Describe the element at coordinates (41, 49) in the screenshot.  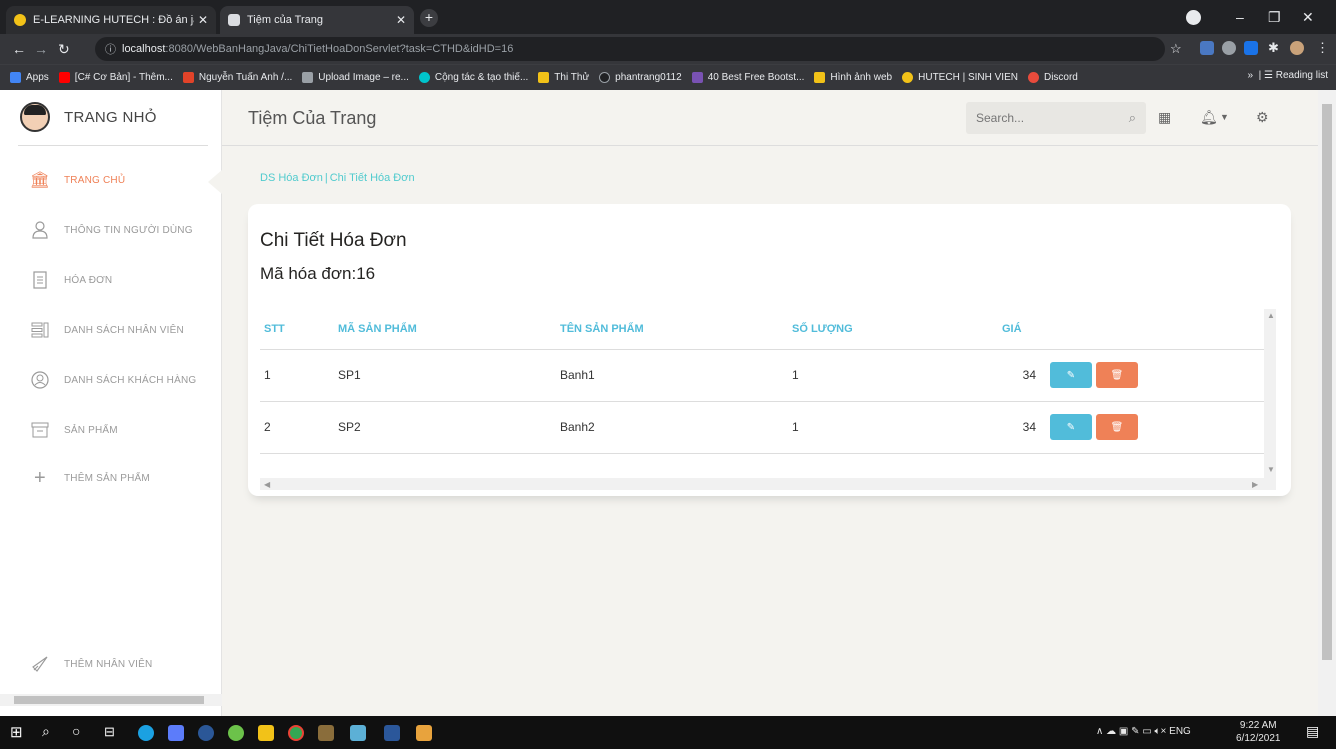
I see `forward-icon: →` at that location.